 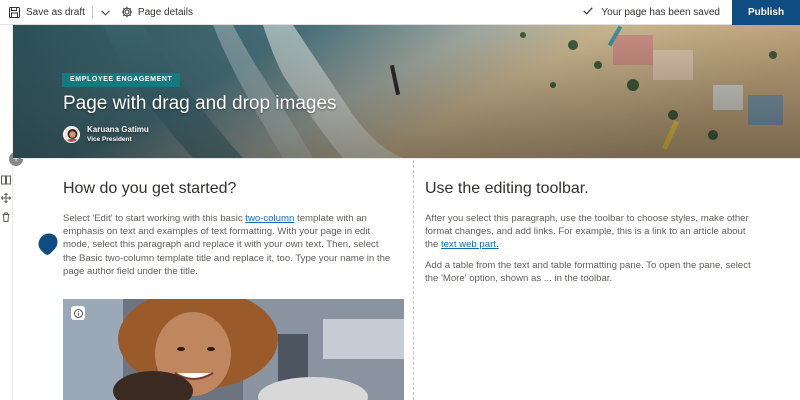 I want to click on chevron-down-icon, so click(x=106, y=12).